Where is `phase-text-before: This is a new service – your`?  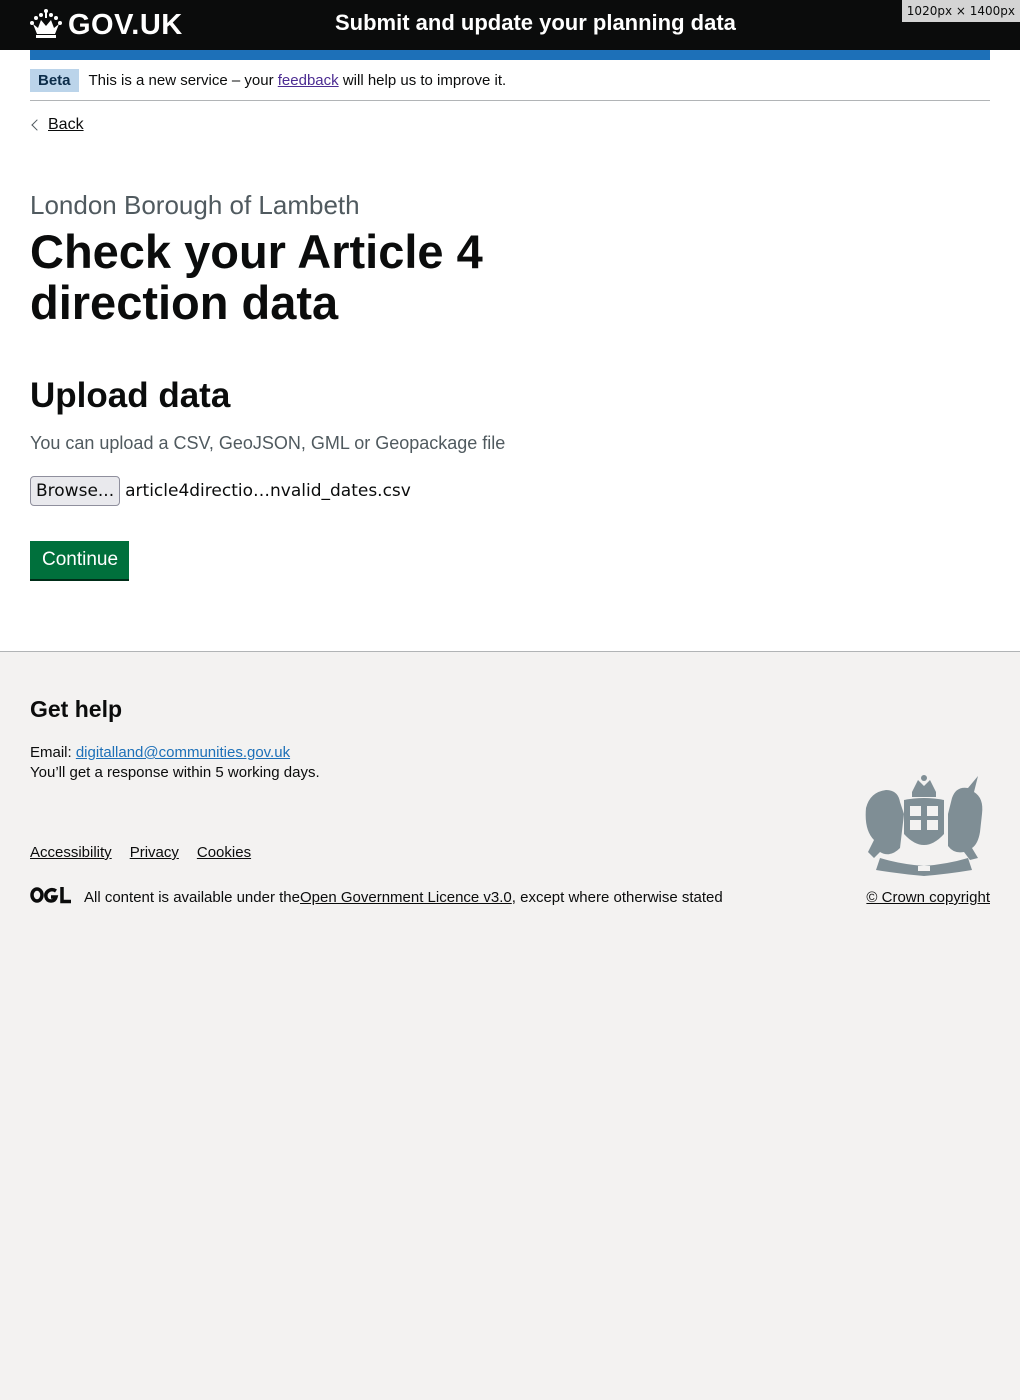
phase-text-before: This is a new service – your is located at coordinates (183, 80).